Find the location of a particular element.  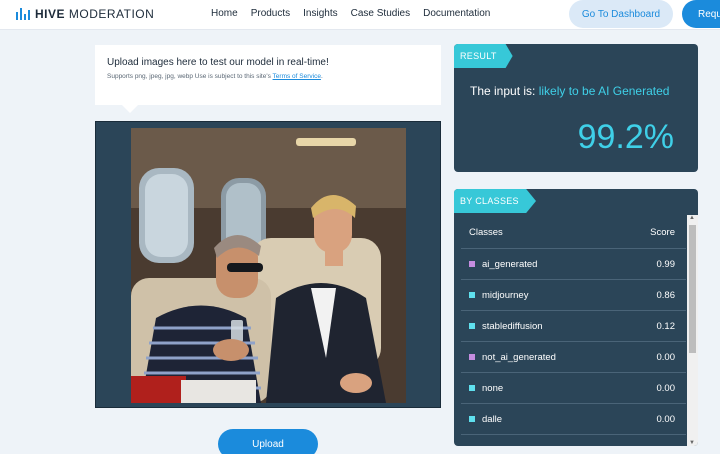

nav-case-studies: Case Studies is located at coordinates (380, 13).